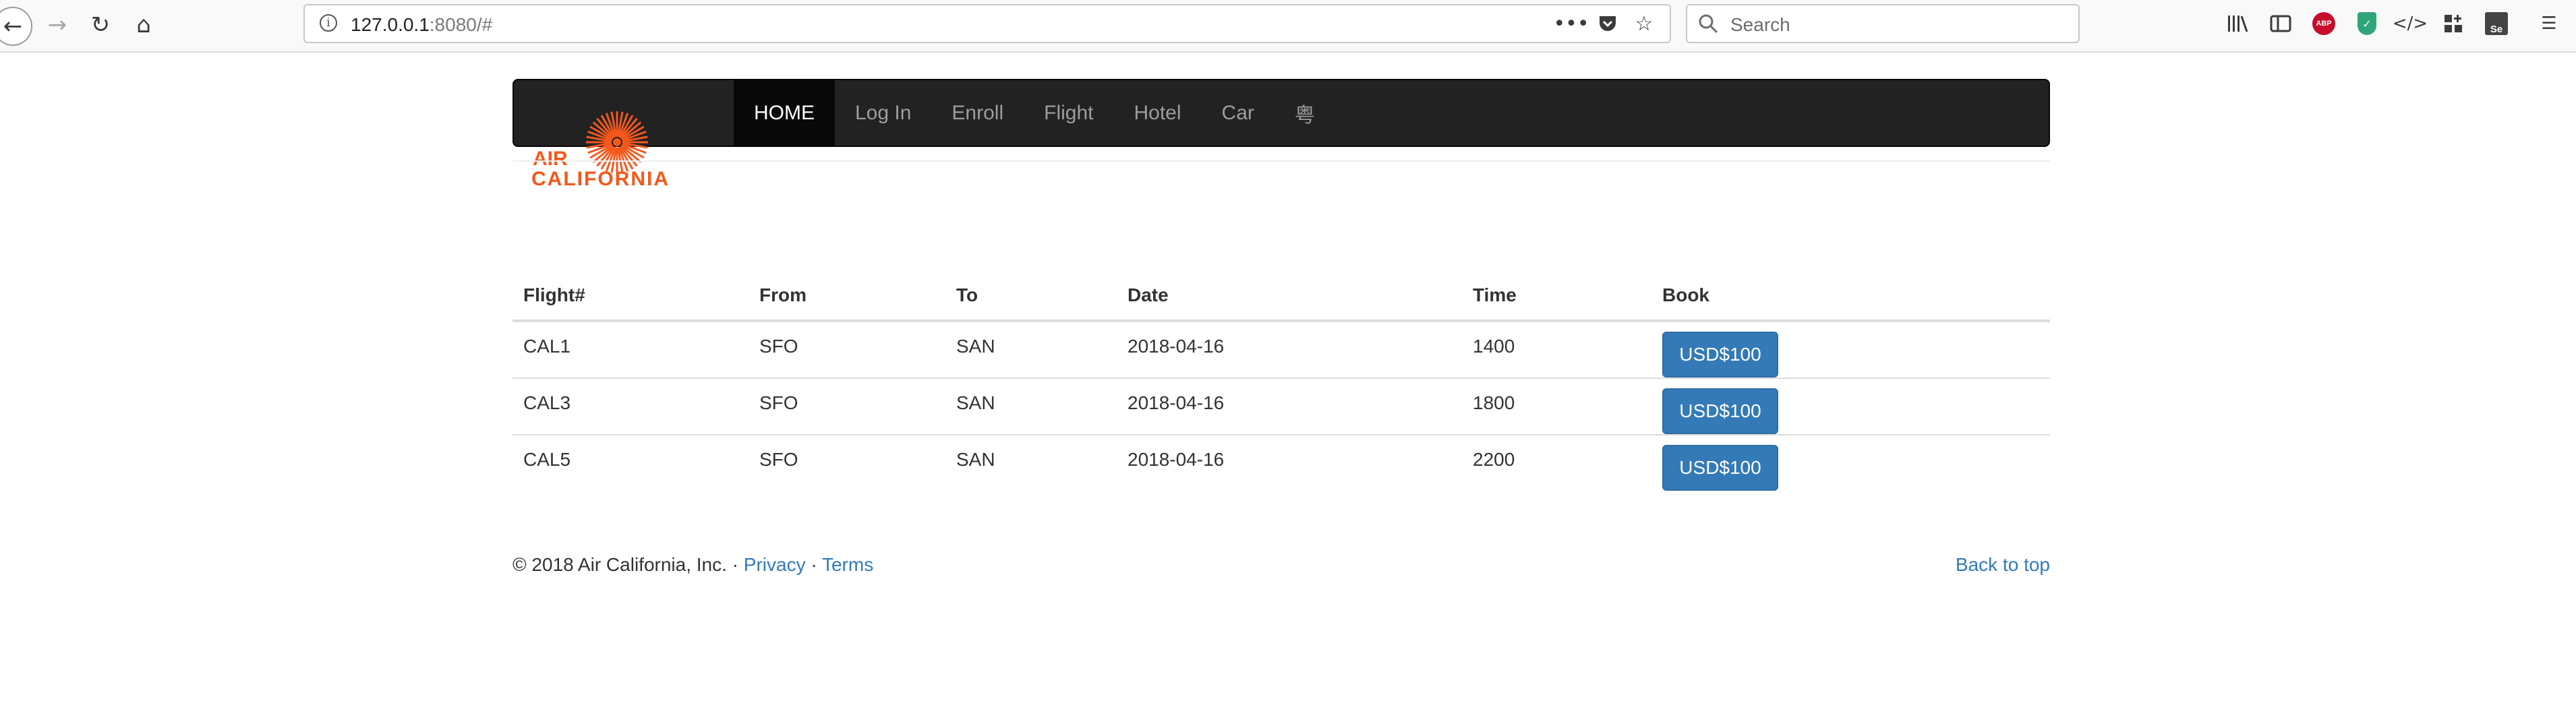 Image resolution: width=2576 pixels, height=728 pixels. What do you see at coordinates (2410, 23) in the screenshot?
I see `dev-tools-icon: </>` at bounding box center [2410, 23].